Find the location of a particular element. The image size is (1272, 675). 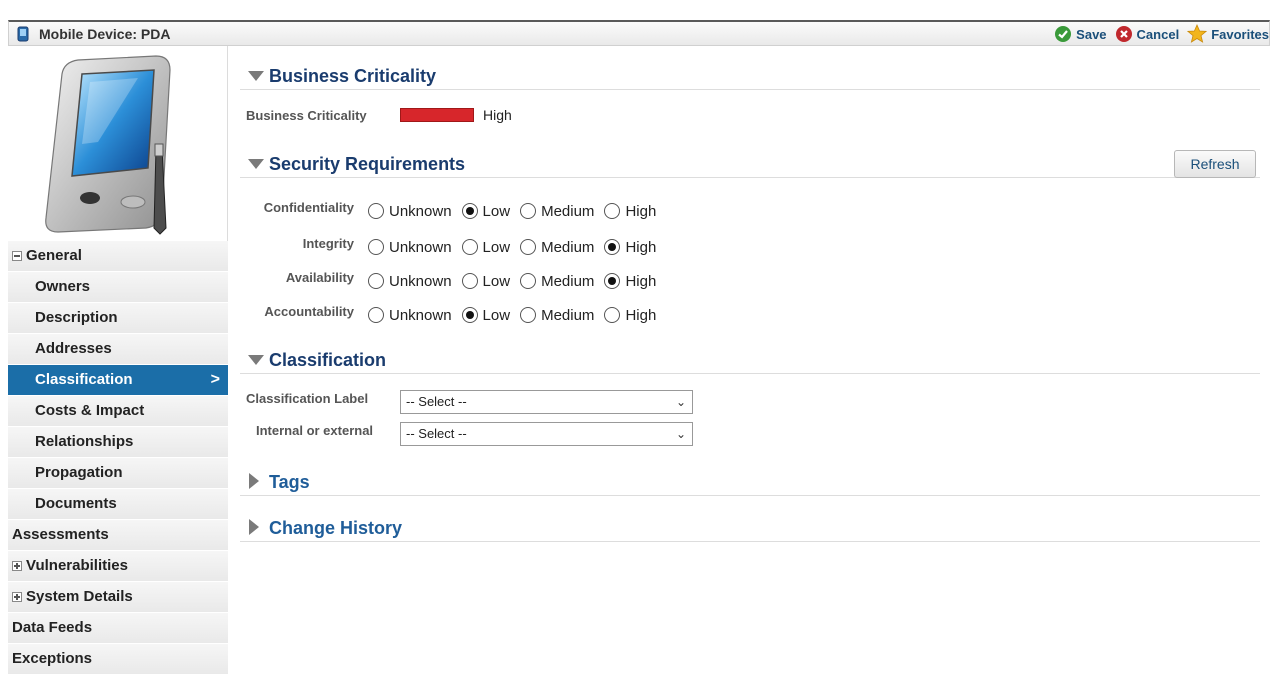

sidebar-item-assessments: Assessments is located at coordinates (118, 535).